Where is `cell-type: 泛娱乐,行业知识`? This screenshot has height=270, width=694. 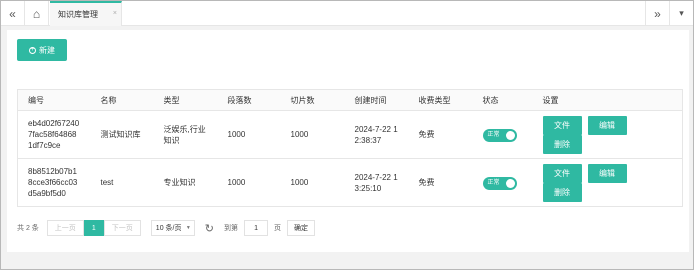
cell-type: 泛娱乐,行业知识 is located at coordinates (185, 134).